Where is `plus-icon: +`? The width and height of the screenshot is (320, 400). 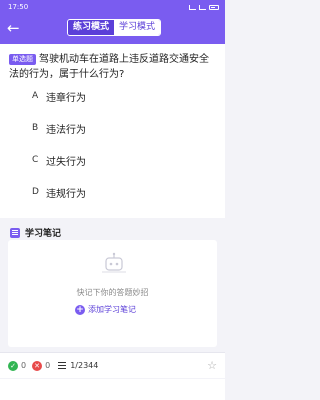
plus-icon: + is located at coordinates (80, 309).